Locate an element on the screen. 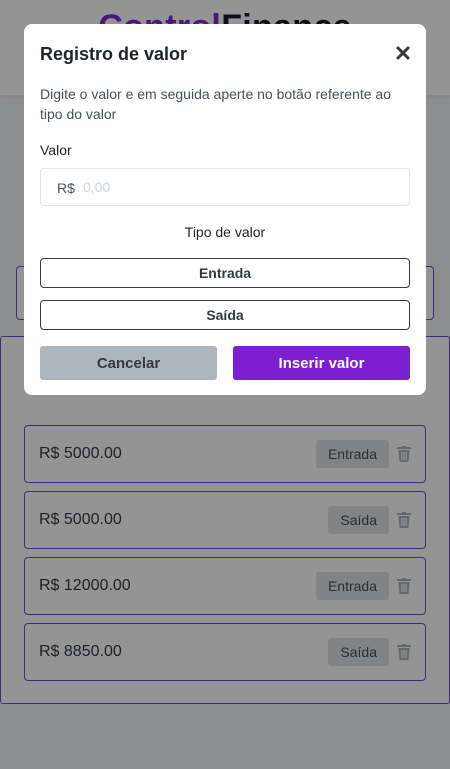 This screenshot has width=450, height=769. entrada-button: Entrada is located at coordinates (225, 273).